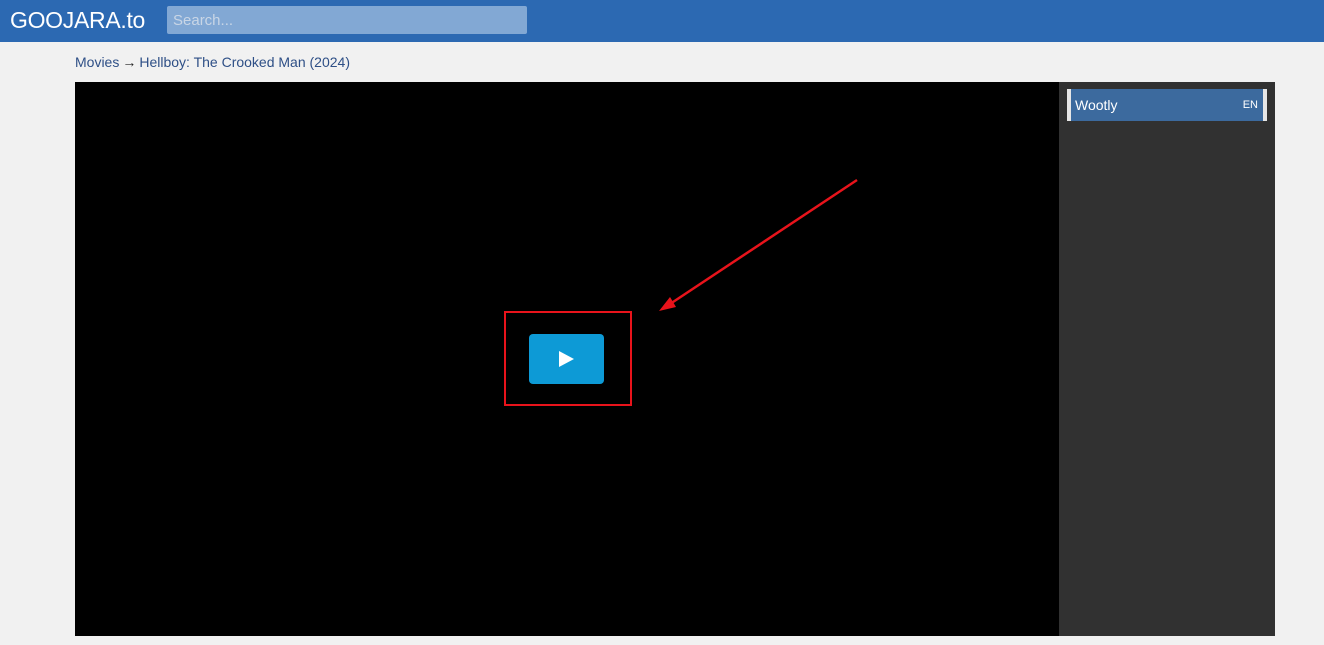 The height and width of the screenshot is (645, 1324). I want to click on server-language-badge: EN, so click(1250, 105).